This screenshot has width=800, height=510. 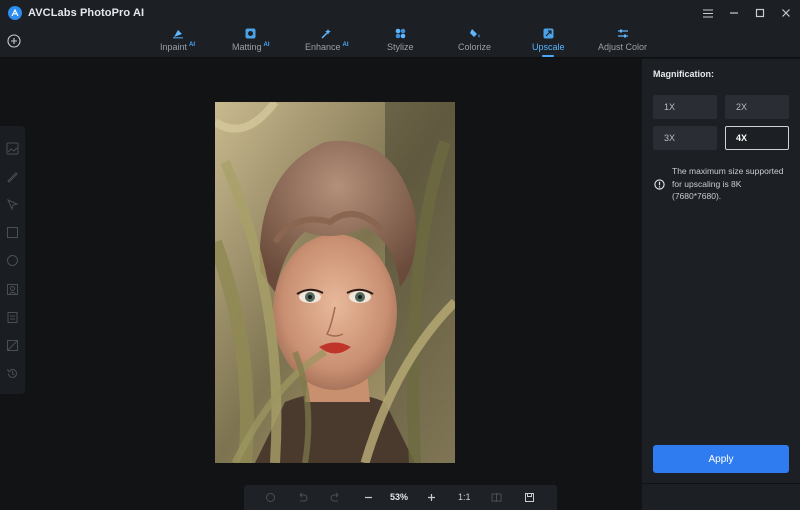 I want to click on undo-icon, so click(x=302, y=497).